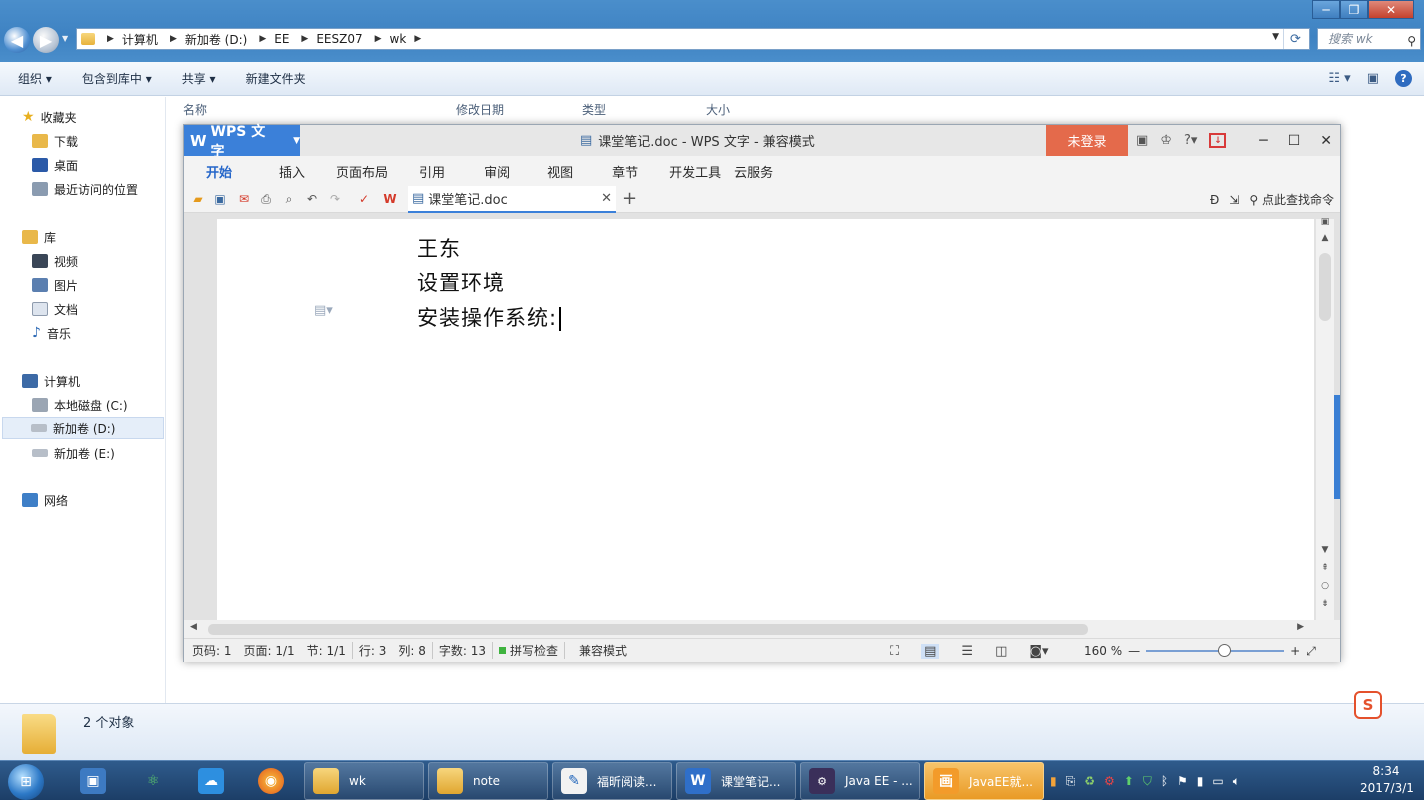 The height and width of the screenshot is (800, 1424). What do you see at coordinates (45, 500) in the screenshot?
I see `nav-network: 网络` at bounding box center [45, 500].